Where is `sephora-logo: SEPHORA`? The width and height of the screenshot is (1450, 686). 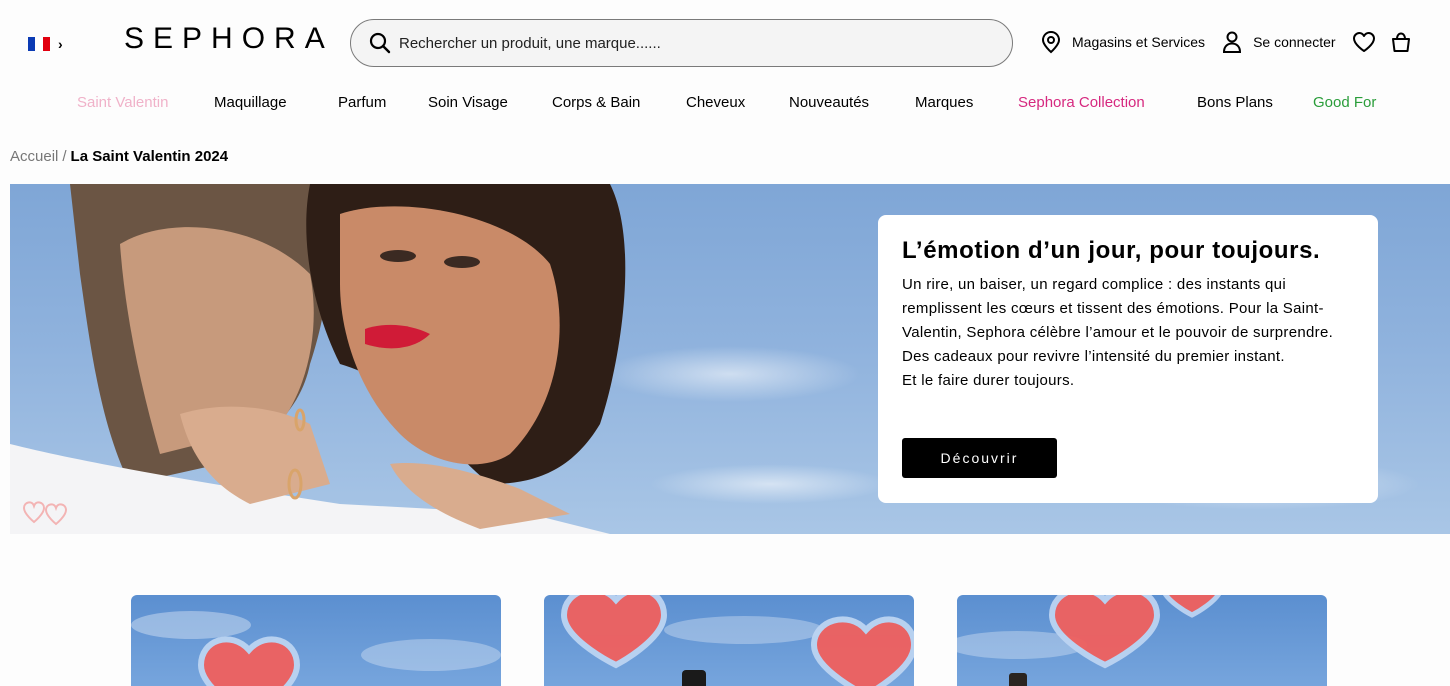
sephora-logo: SEPHORA is located at coordinates (229, 39).